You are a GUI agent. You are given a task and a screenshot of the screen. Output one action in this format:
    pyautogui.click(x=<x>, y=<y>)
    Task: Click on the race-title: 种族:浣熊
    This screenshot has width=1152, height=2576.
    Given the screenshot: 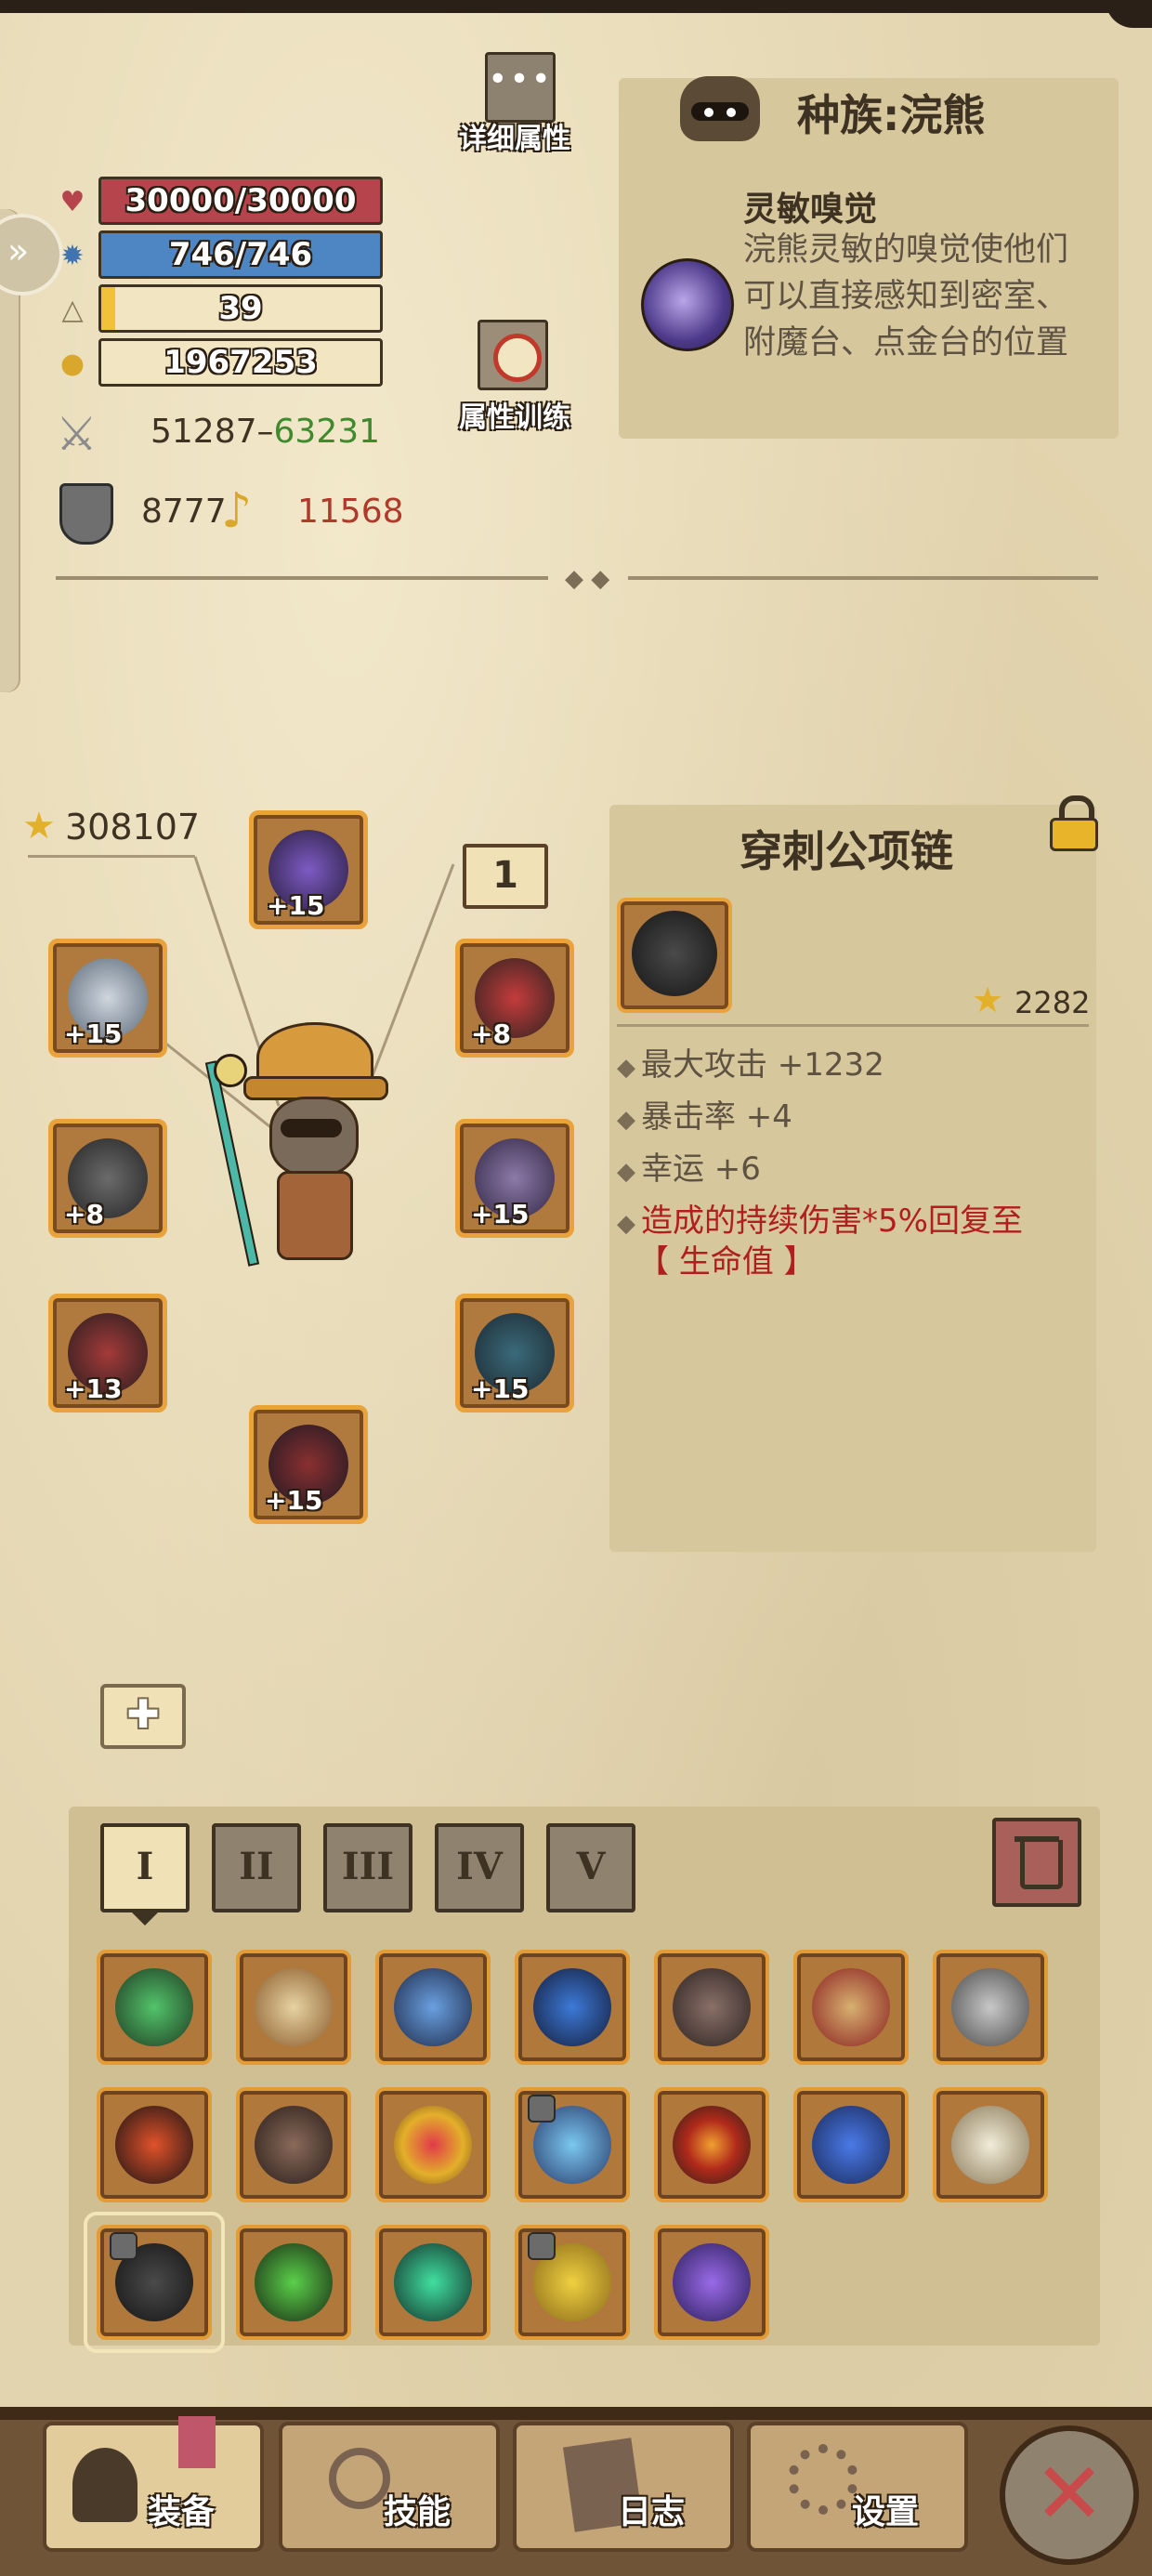 What is the action you would take?
    pyautogui.click(x=891, y=115)
    